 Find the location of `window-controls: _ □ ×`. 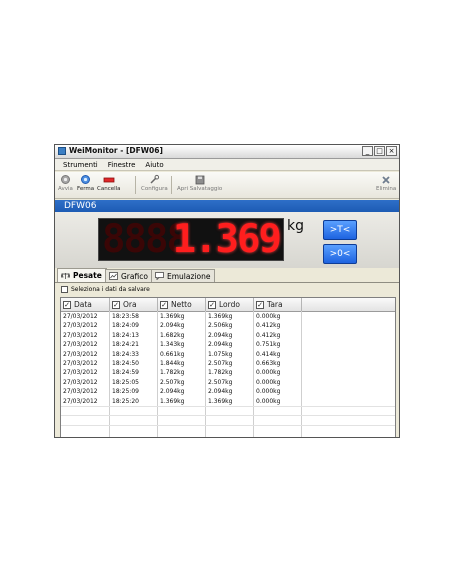

window-controls: _ □ × is located at coordinates (379, 151).